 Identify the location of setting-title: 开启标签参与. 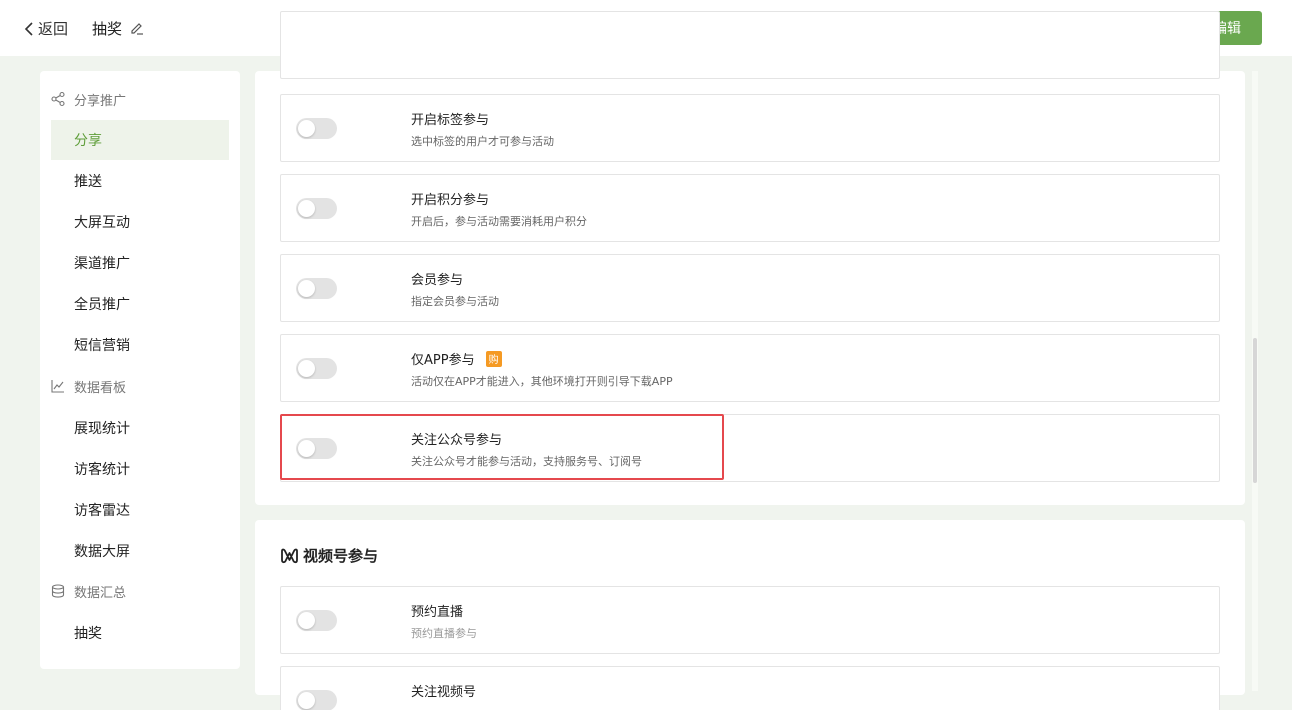
(450, 120).